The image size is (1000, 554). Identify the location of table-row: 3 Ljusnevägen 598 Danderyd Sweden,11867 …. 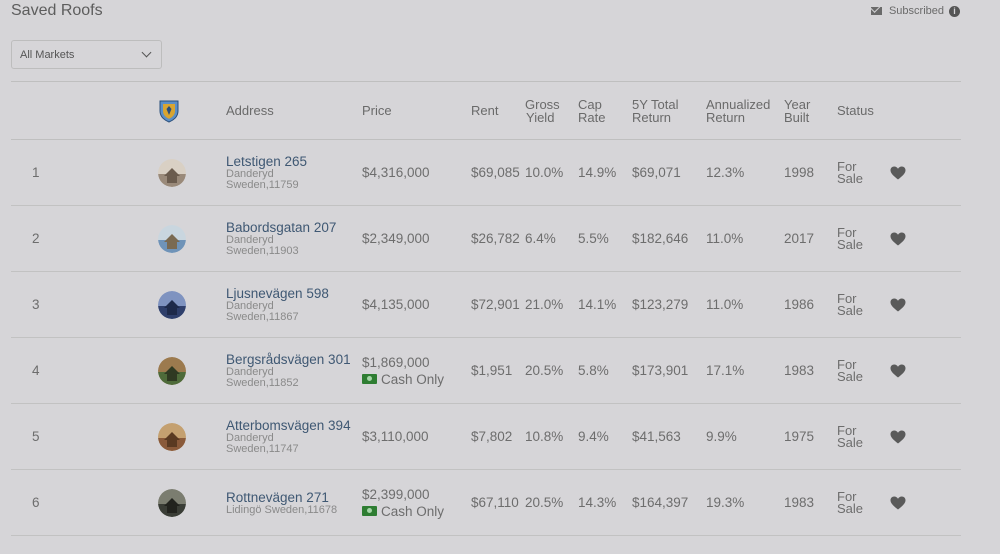
(486, 305).